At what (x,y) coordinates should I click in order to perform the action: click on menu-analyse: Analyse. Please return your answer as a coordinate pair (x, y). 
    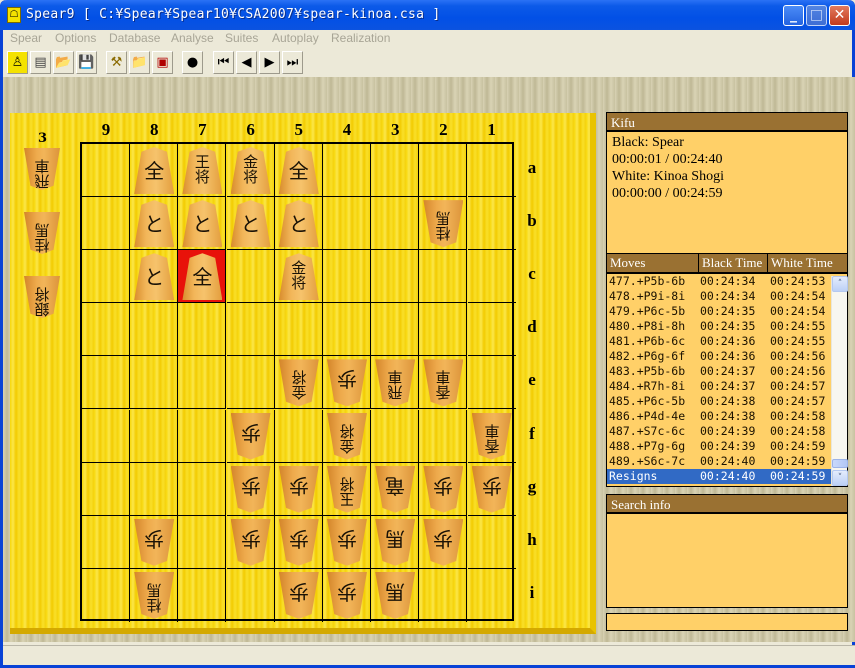
    Looking at the image, I should click on (192, 38).